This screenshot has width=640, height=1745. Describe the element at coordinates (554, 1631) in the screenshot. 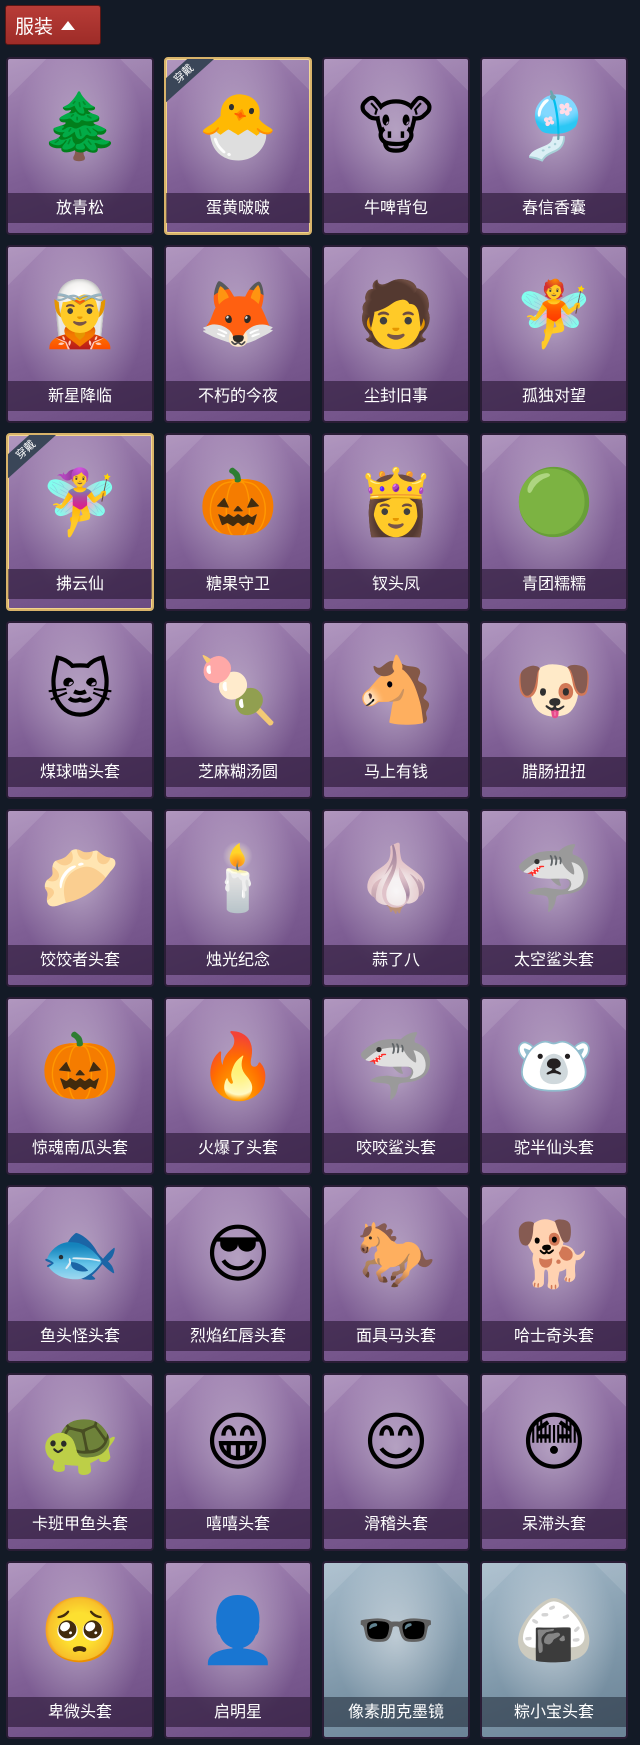

I see `zongzi-head-icon: 🍙` at that location.